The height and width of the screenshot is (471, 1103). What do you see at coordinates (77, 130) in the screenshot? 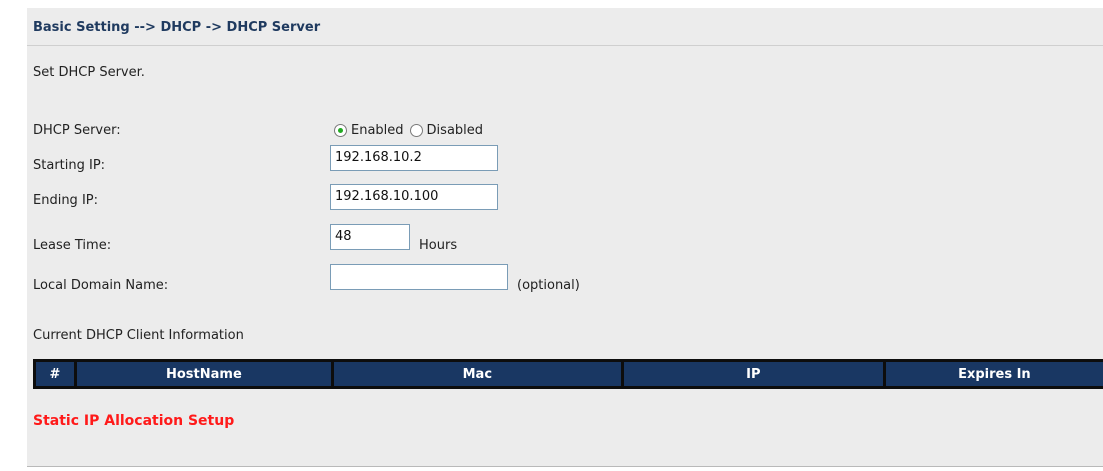
I see `dhcp-server-label: DHCP Server:` at bounding box center [77, 130].